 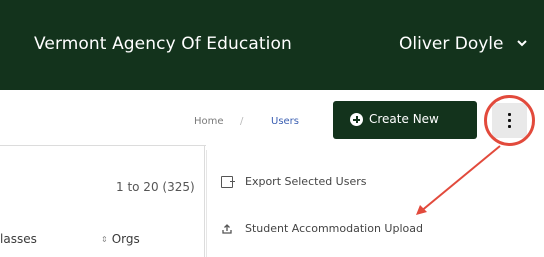 I want to click on annotation-circle, so click(x=509, y=120).